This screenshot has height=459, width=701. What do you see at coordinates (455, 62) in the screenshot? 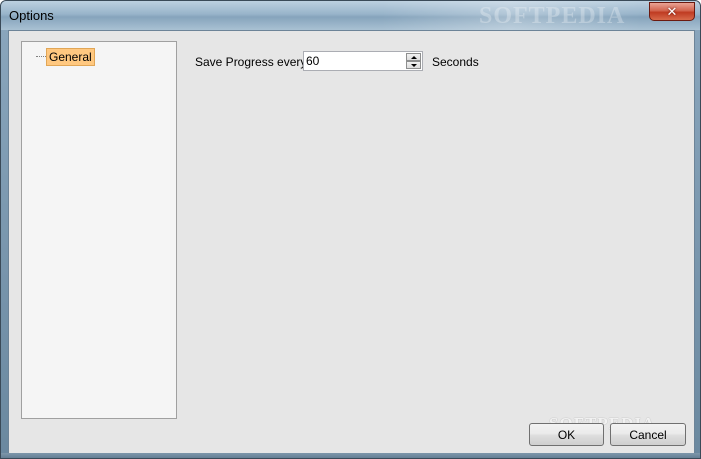
I see `seconds-unit-label: Seconds` at bounding box center [455, 62].